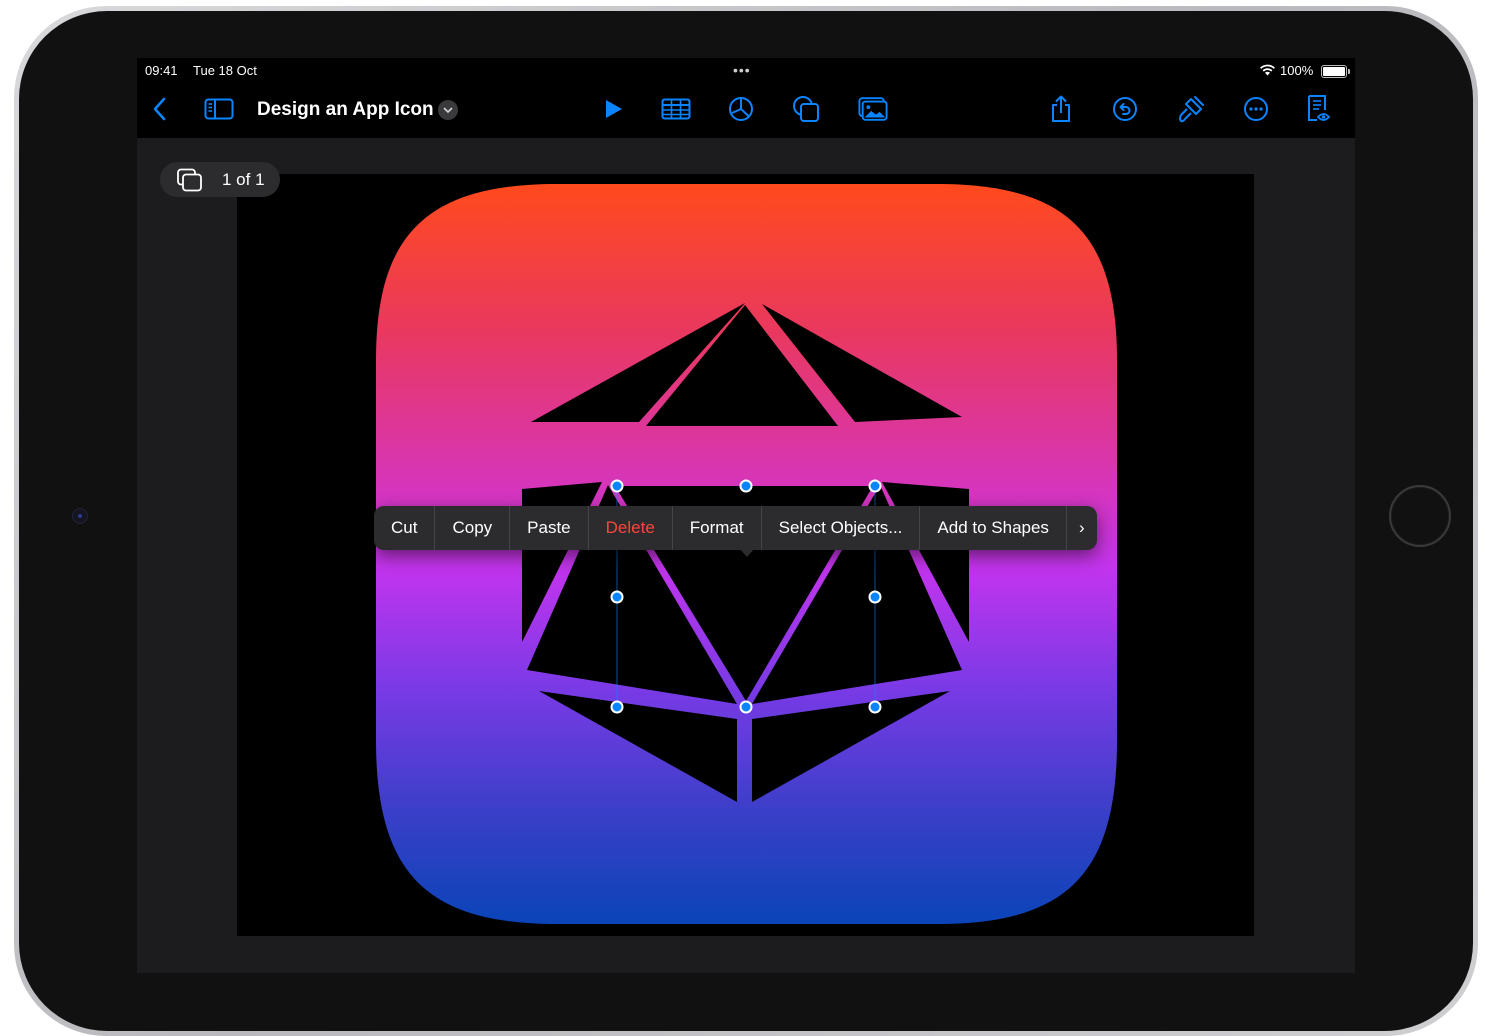 The height and width of the screenshot is (1036, 1489). What do you see at coordinates (1267, 71) in the screenshot?
I see `wifi-icon` at bounding box center [1267, 71].